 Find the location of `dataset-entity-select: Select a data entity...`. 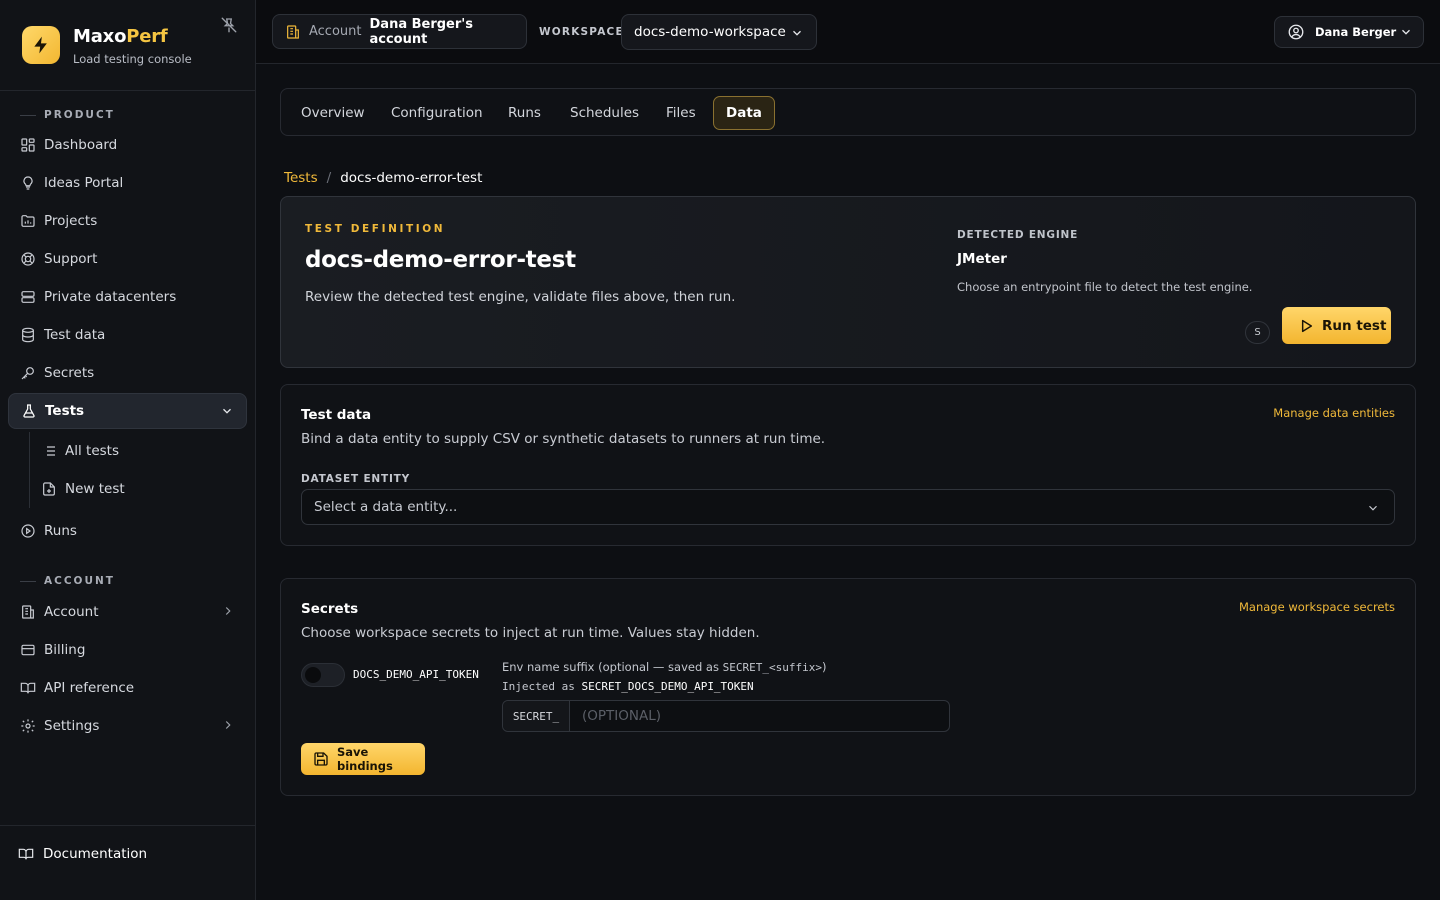

dataset-entity-select: Select a data entity... is located at coordinates (848, 507).